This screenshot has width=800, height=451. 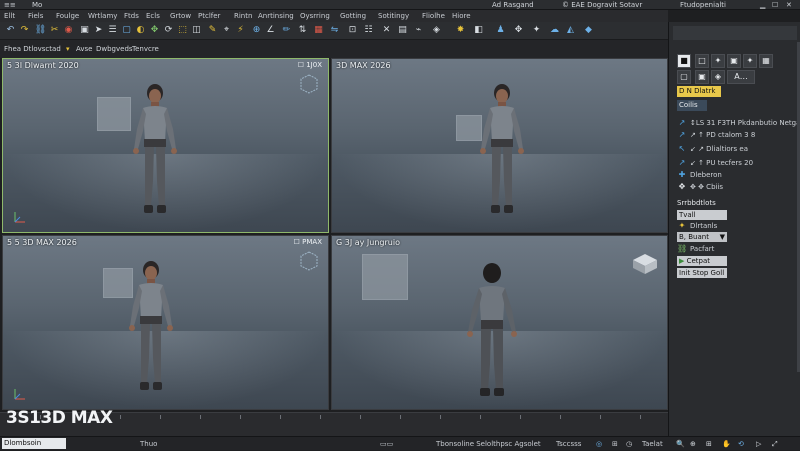 What do you see at coordinates (700, 187) in the screenshot?
I see `panel-row: ✥ ✥ ✥ Cbiis` at bounding box center [700, 187].